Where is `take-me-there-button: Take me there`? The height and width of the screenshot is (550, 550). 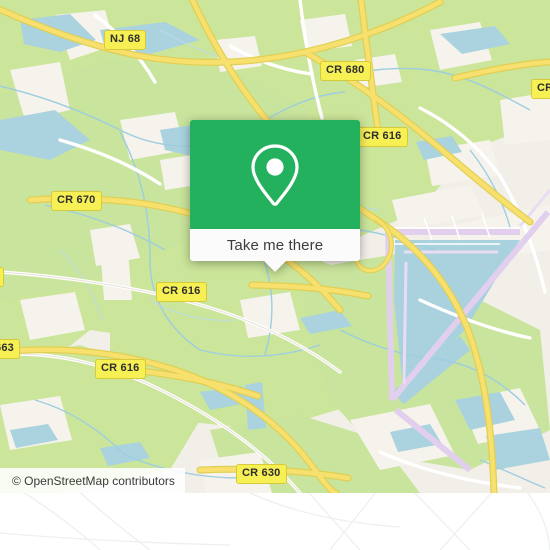 take-me-there-button: Take me there is located at coordinates (275, 250).